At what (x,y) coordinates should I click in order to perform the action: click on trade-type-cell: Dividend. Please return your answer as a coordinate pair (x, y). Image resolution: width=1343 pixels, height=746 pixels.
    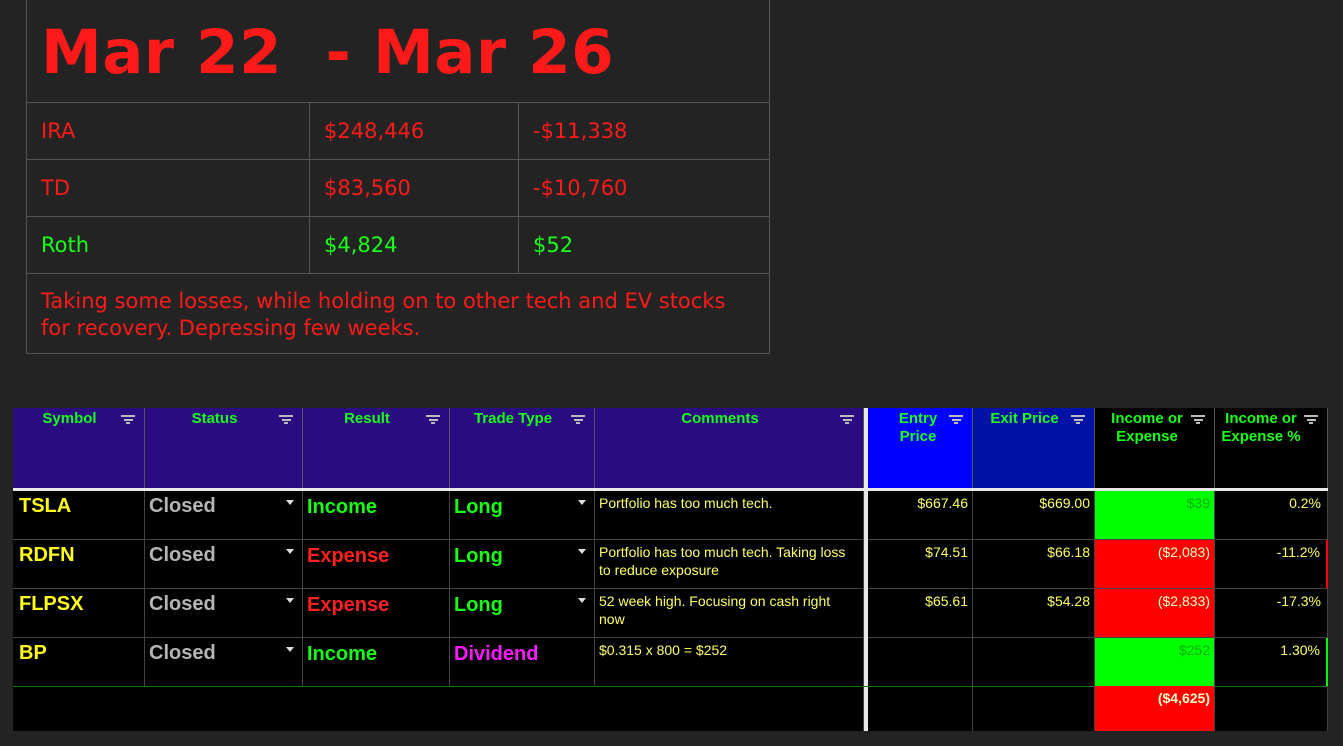
    Looking at the image, I should click on (522, 662).